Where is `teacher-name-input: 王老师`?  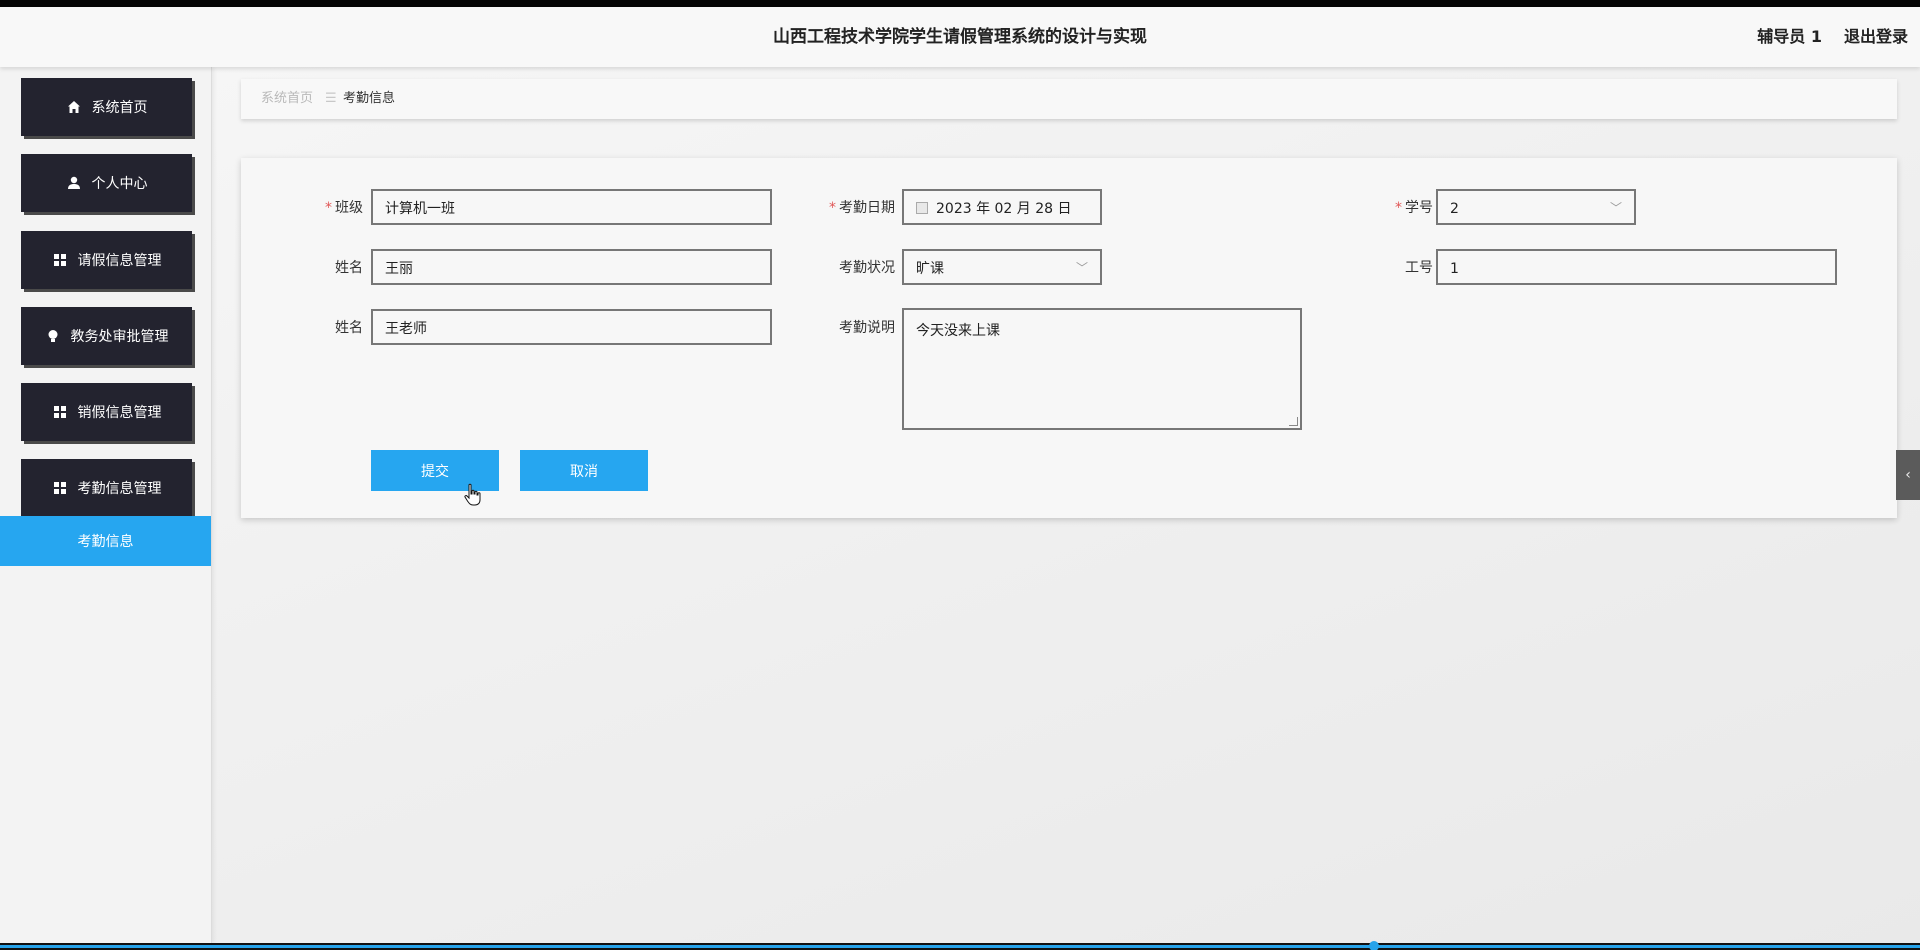 teacher-name-input: 王老师 is located at coordinates (571, 327).